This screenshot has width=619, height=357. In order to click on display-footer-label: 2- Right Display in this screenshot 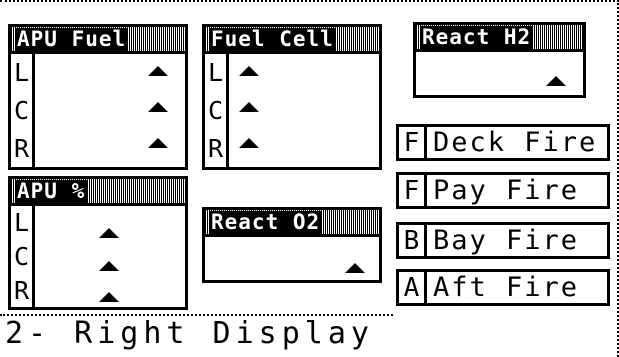, I will do `click(189, 333)`.